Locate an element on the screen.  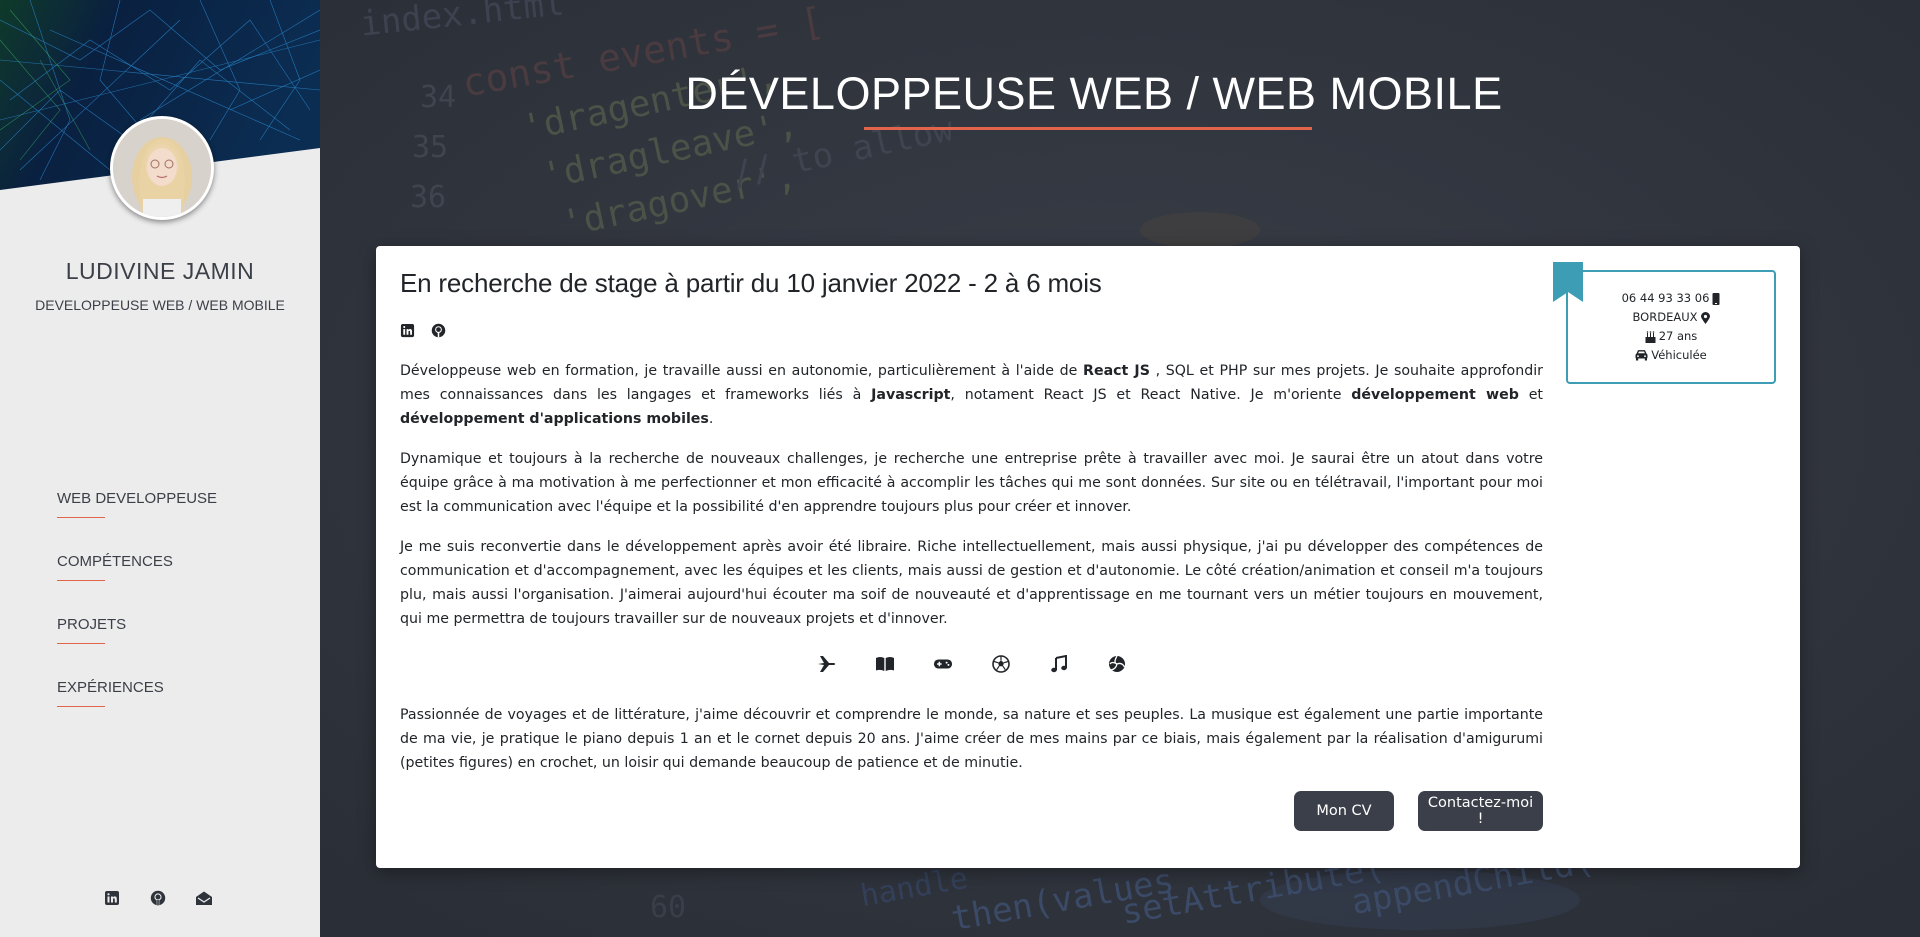
intro-text: . is located at coordinates (711, 419).